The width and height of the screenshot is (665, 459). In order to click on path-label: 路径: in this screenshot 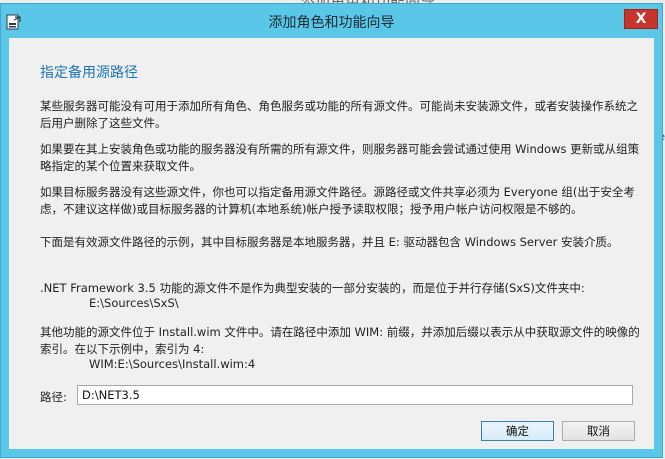, I will do `click(53, 397)`.